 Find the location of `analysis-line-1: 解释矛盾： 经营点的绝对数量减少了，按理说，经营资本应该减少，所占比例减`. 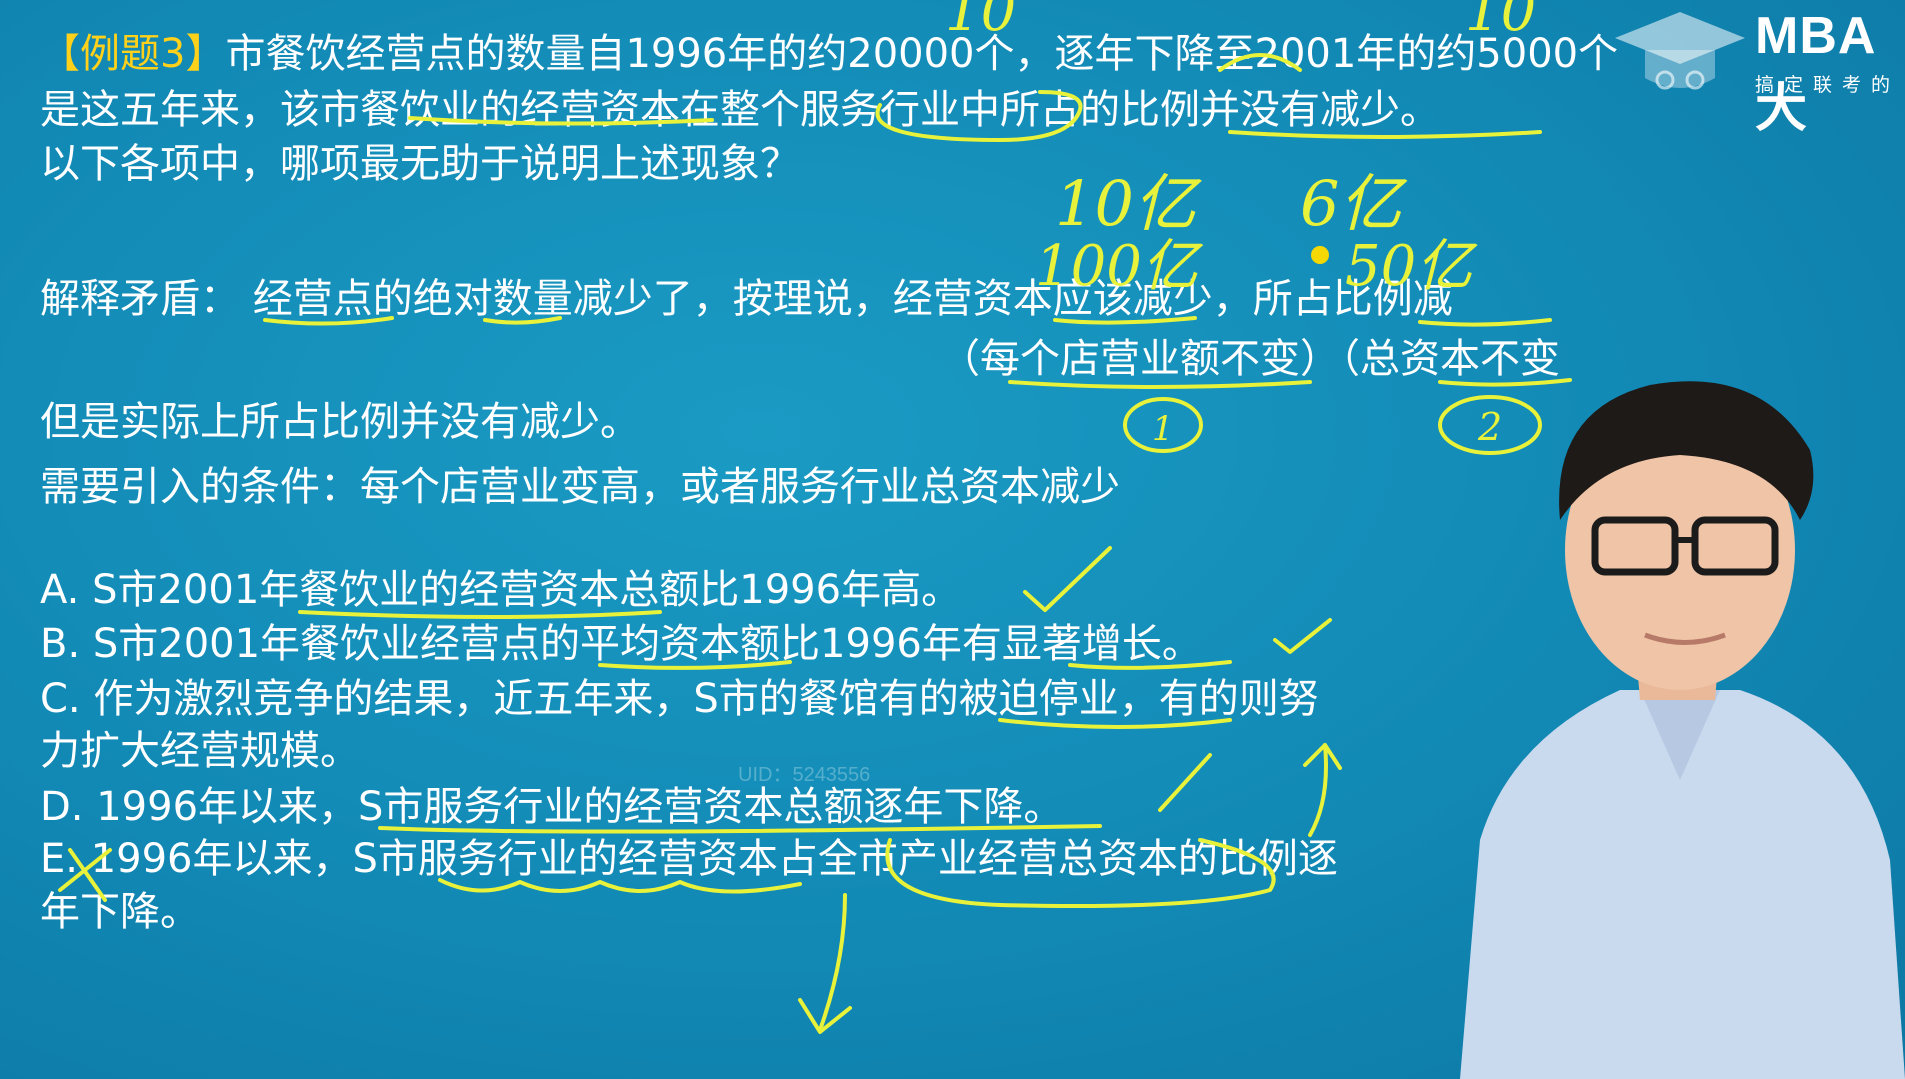

analysis-line-1: 解释矛盾： 经营点的绝对数量减少了，按理说，经营资本应该减少，所占比例减 is located at coordinates (746, 299).